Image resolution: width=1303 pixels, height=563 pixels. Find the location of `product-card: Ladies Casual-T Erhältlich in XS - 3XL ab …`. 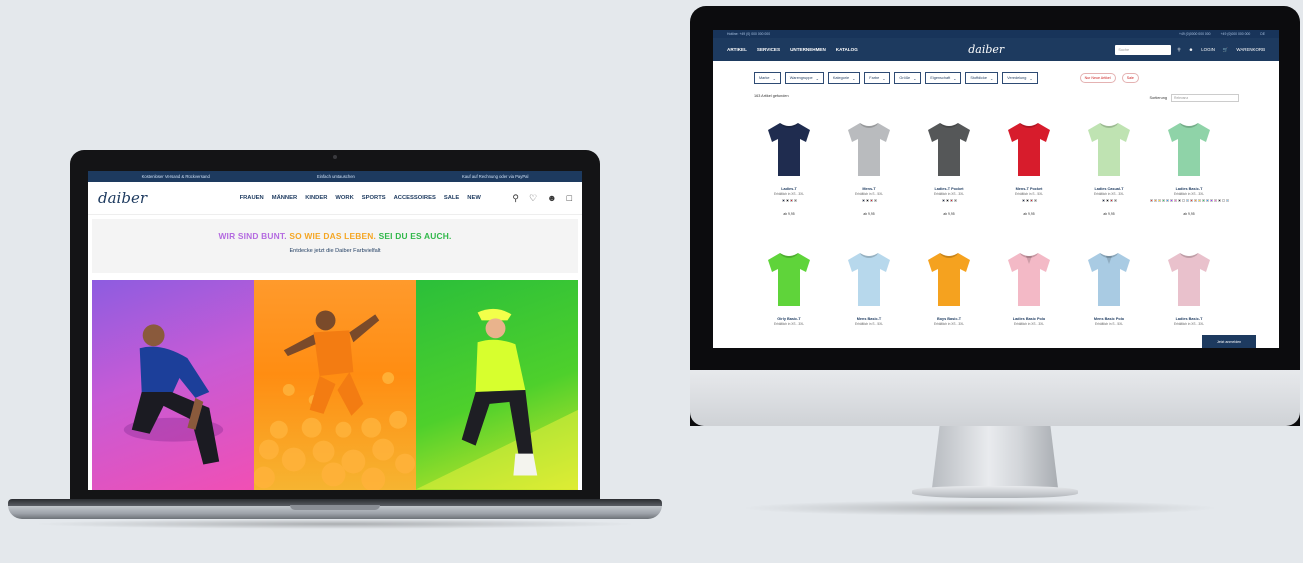

product-card: Ladies Casual-T Erhältlich in XS - 3XL ab … is located at coordinates (1109, 176).